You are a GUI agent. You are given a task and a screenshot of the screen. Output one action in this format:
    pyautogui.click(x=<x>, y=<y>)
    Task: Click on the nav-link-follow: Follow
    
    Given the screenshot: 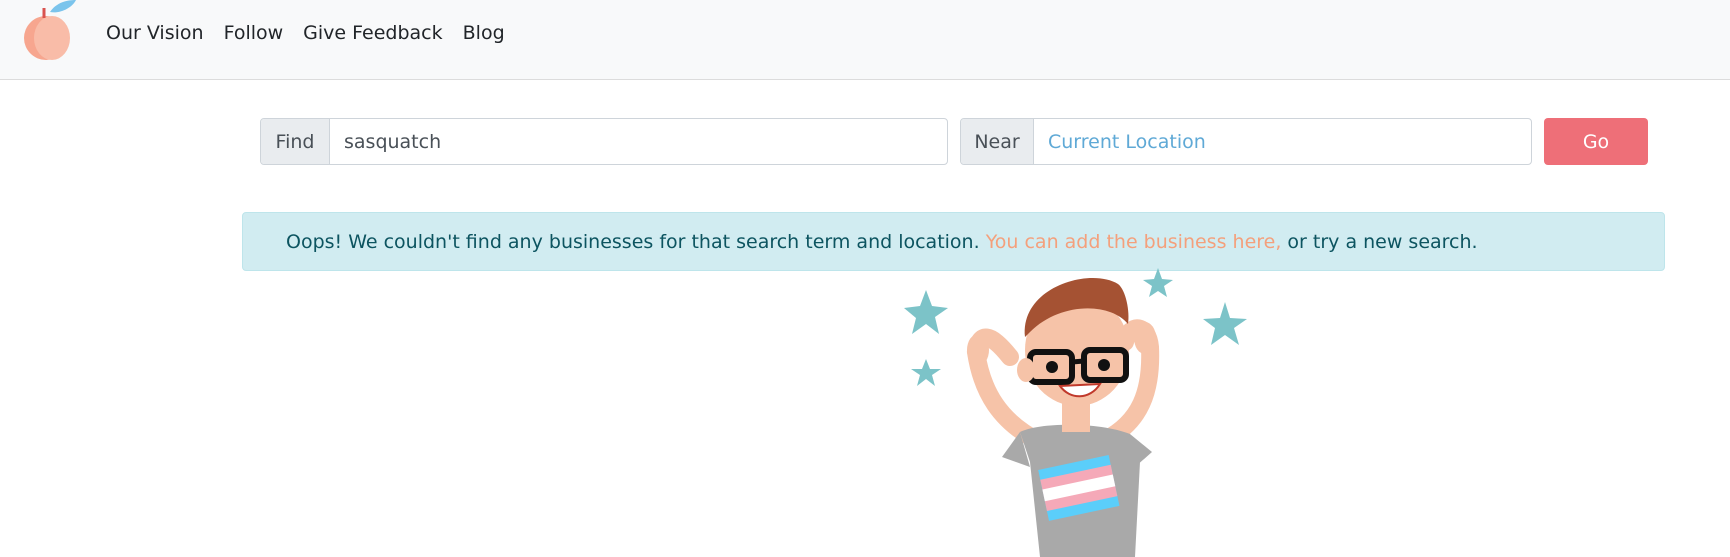 What is the action you would take?
    pyautogui.click(x=254, y=33)
    